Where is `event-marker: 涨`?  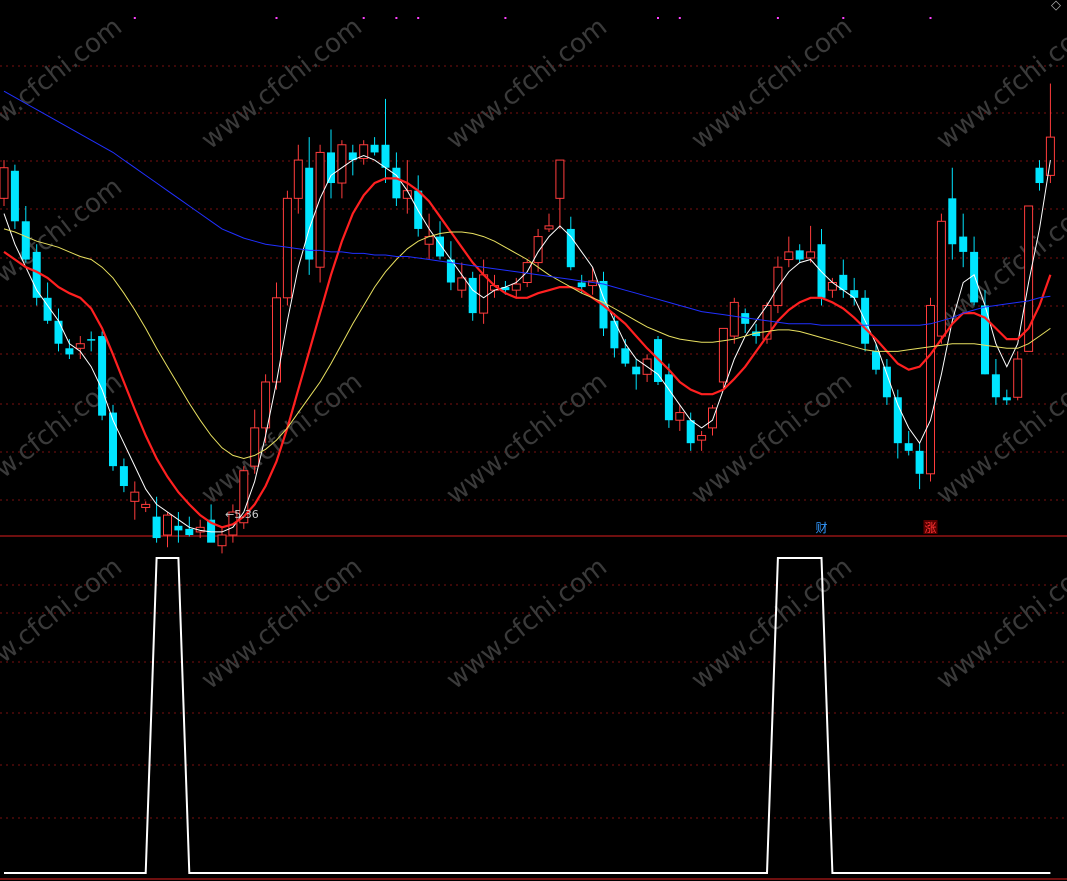
event-marker: 涨 is located at coordinates (930, 527).